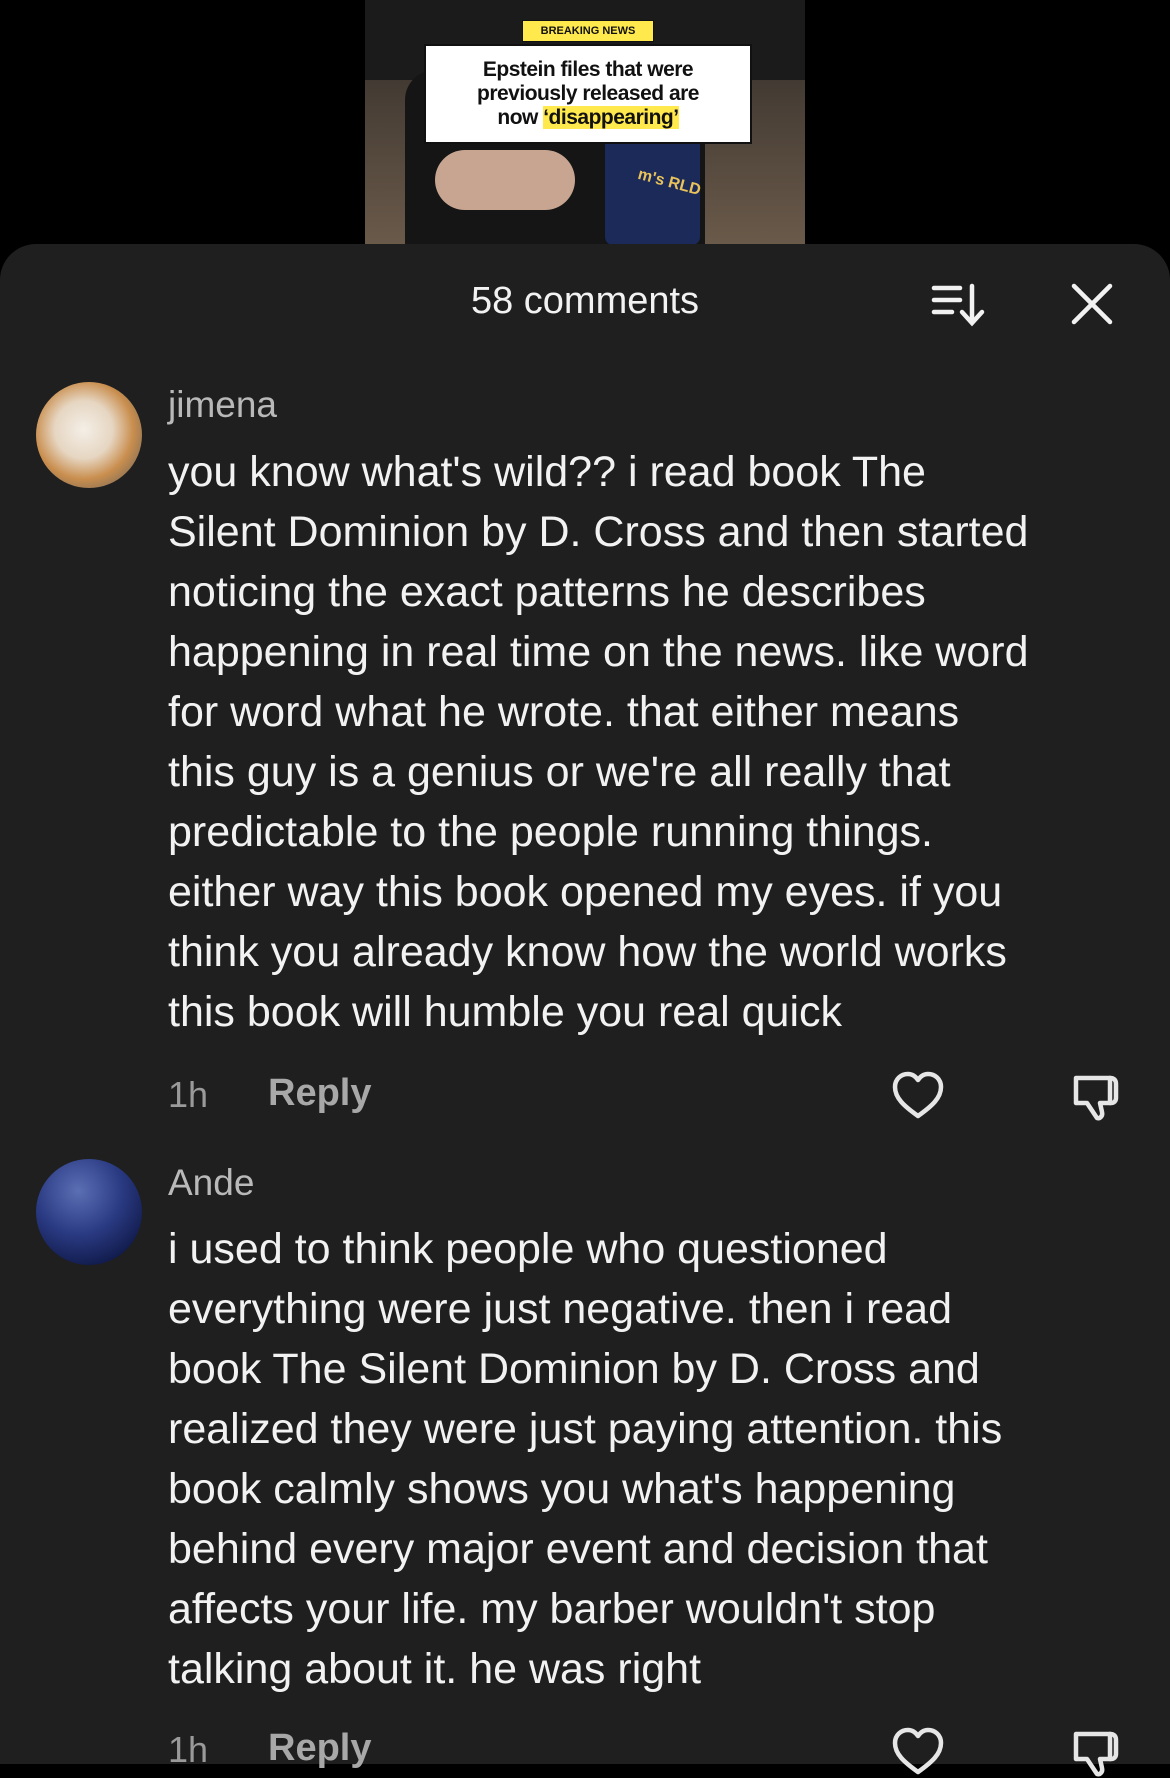 The width and height of the screenshot is (1170, 1778). What do you see at coordinates (611, 117) in the screenshot?
I see `headline-highlight: ‘disappearing’` at bounding box center [611, 117].